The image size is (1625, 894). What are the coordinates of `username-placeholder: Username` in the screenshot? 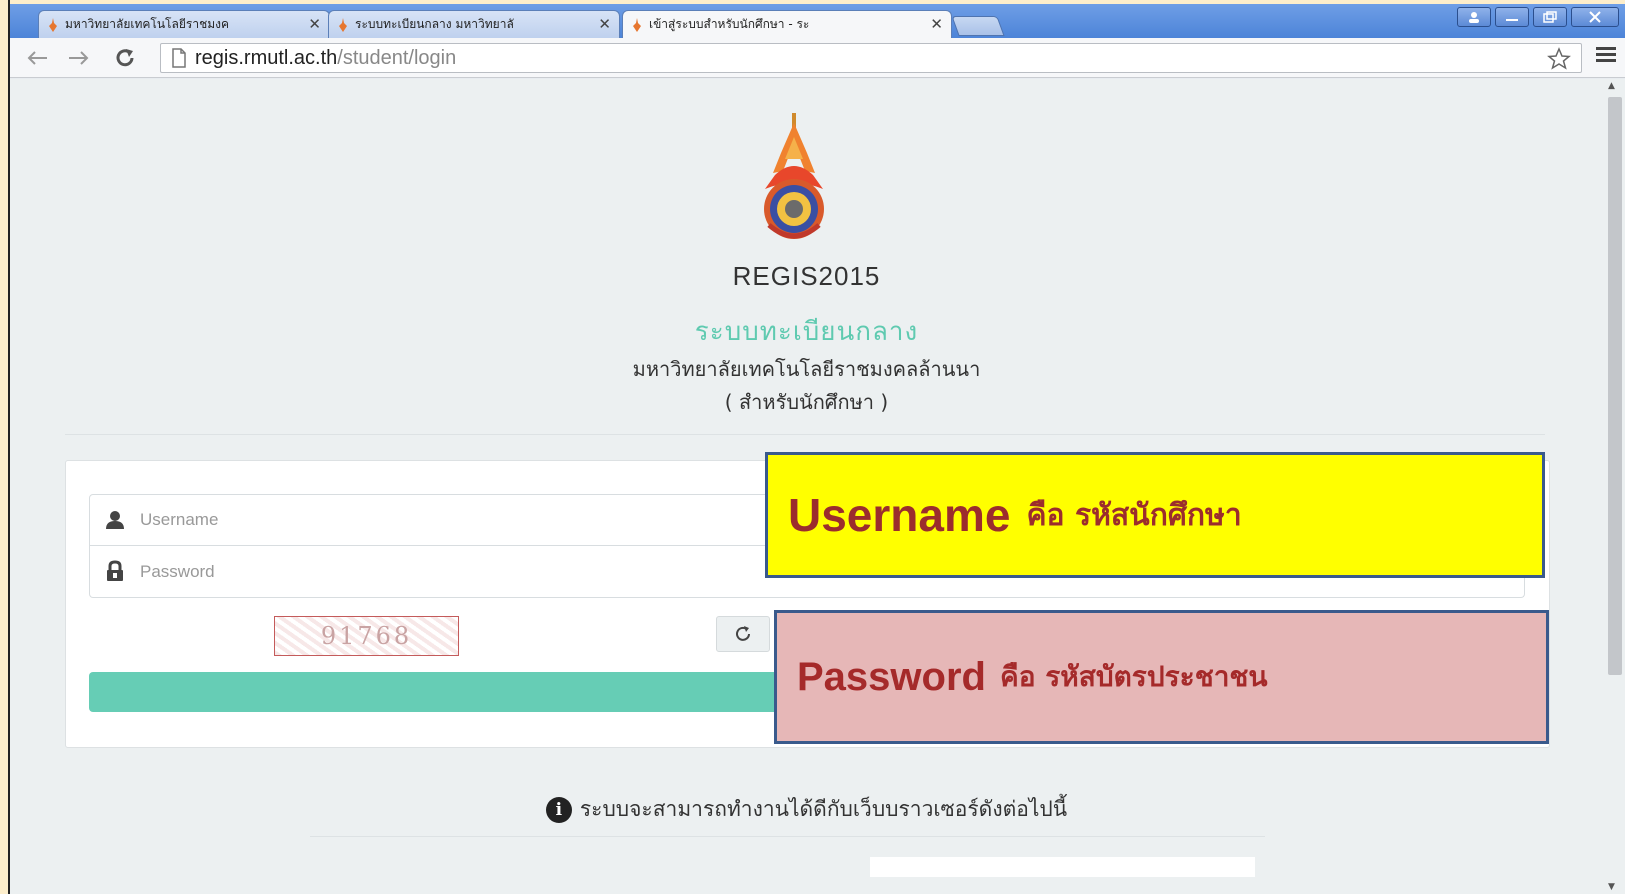 It's located at (179, 519).